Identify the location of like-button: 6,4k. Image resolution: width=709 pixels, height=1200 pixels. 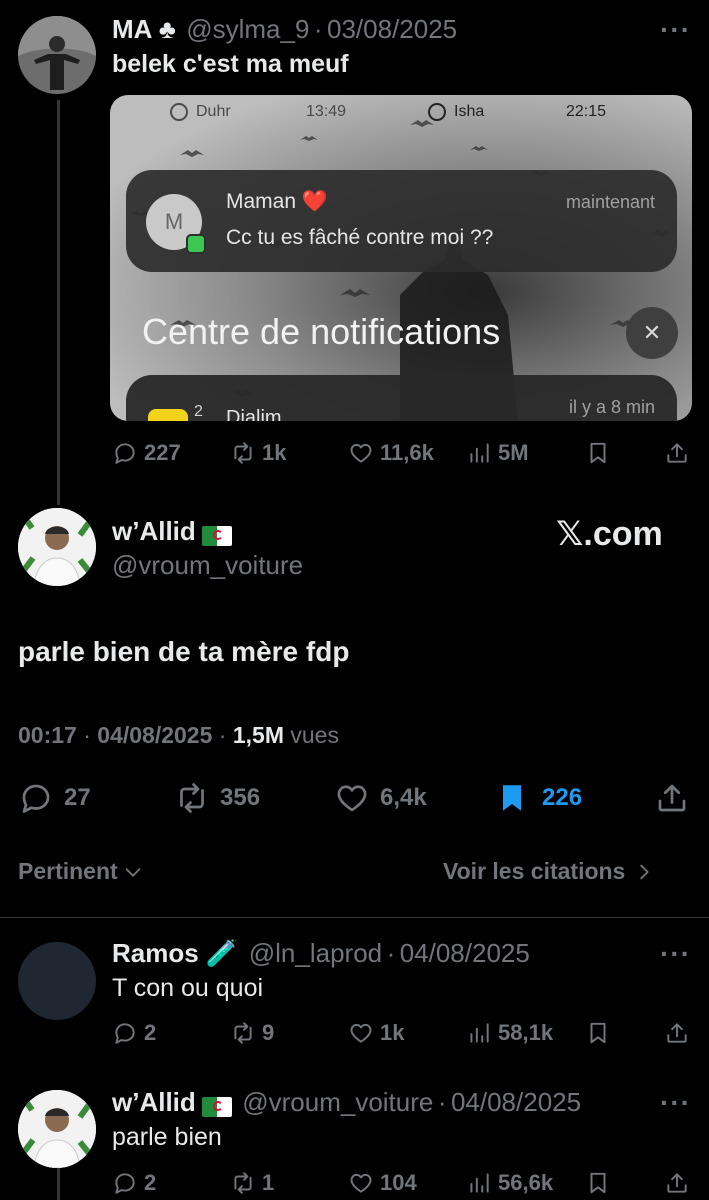
(380, 798).